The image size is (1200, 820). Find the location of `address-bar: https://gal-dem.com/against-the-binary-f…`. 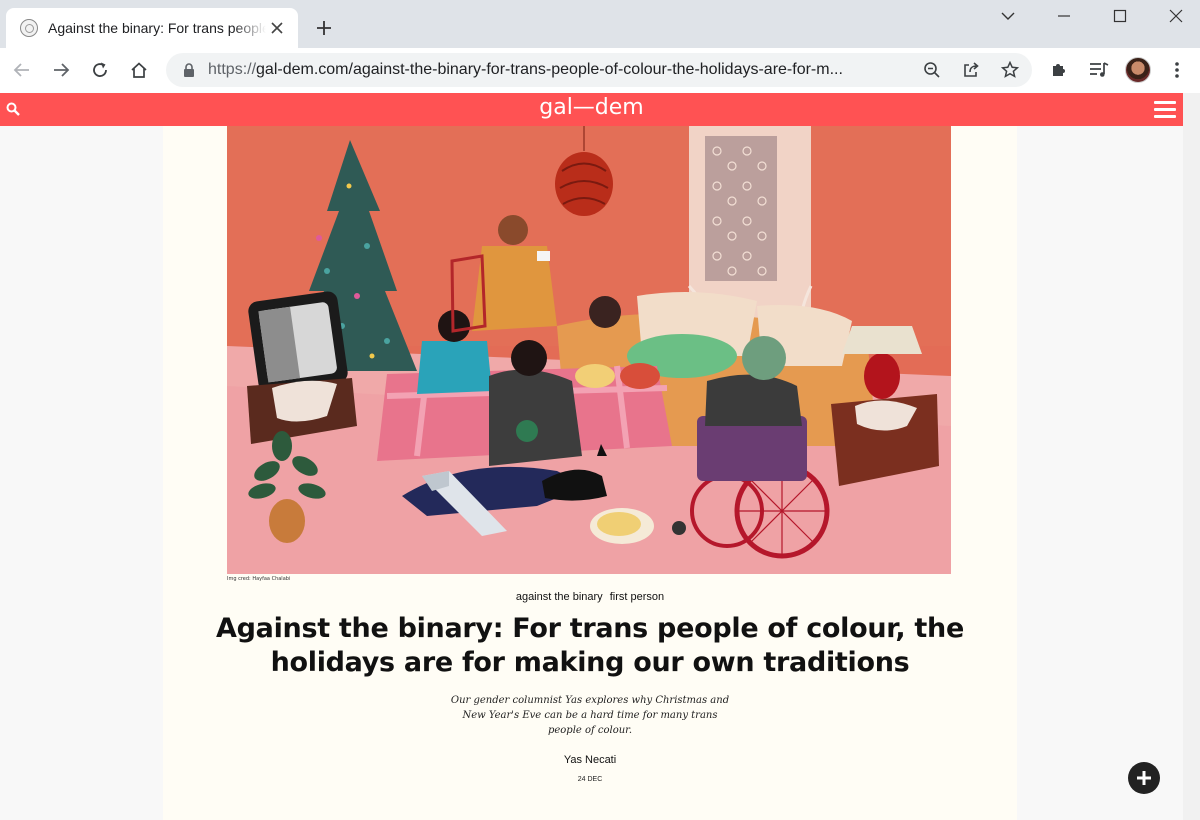

address-bar: https://gal-dem.com/against-the-binary-f… is located at coordinates (599, 70).